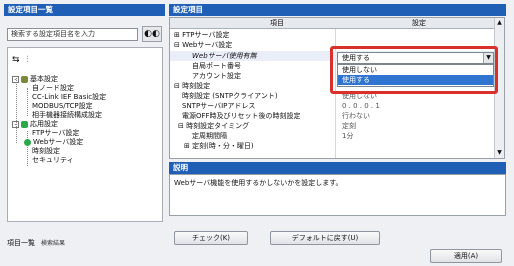 Image resolution: width=514 pixels, height=266 pixels. What do you see at coordinates (84, 10) in the screenshot?
I see `left-pane-title: 設定項目一覧` at bounding box center [84, 10].